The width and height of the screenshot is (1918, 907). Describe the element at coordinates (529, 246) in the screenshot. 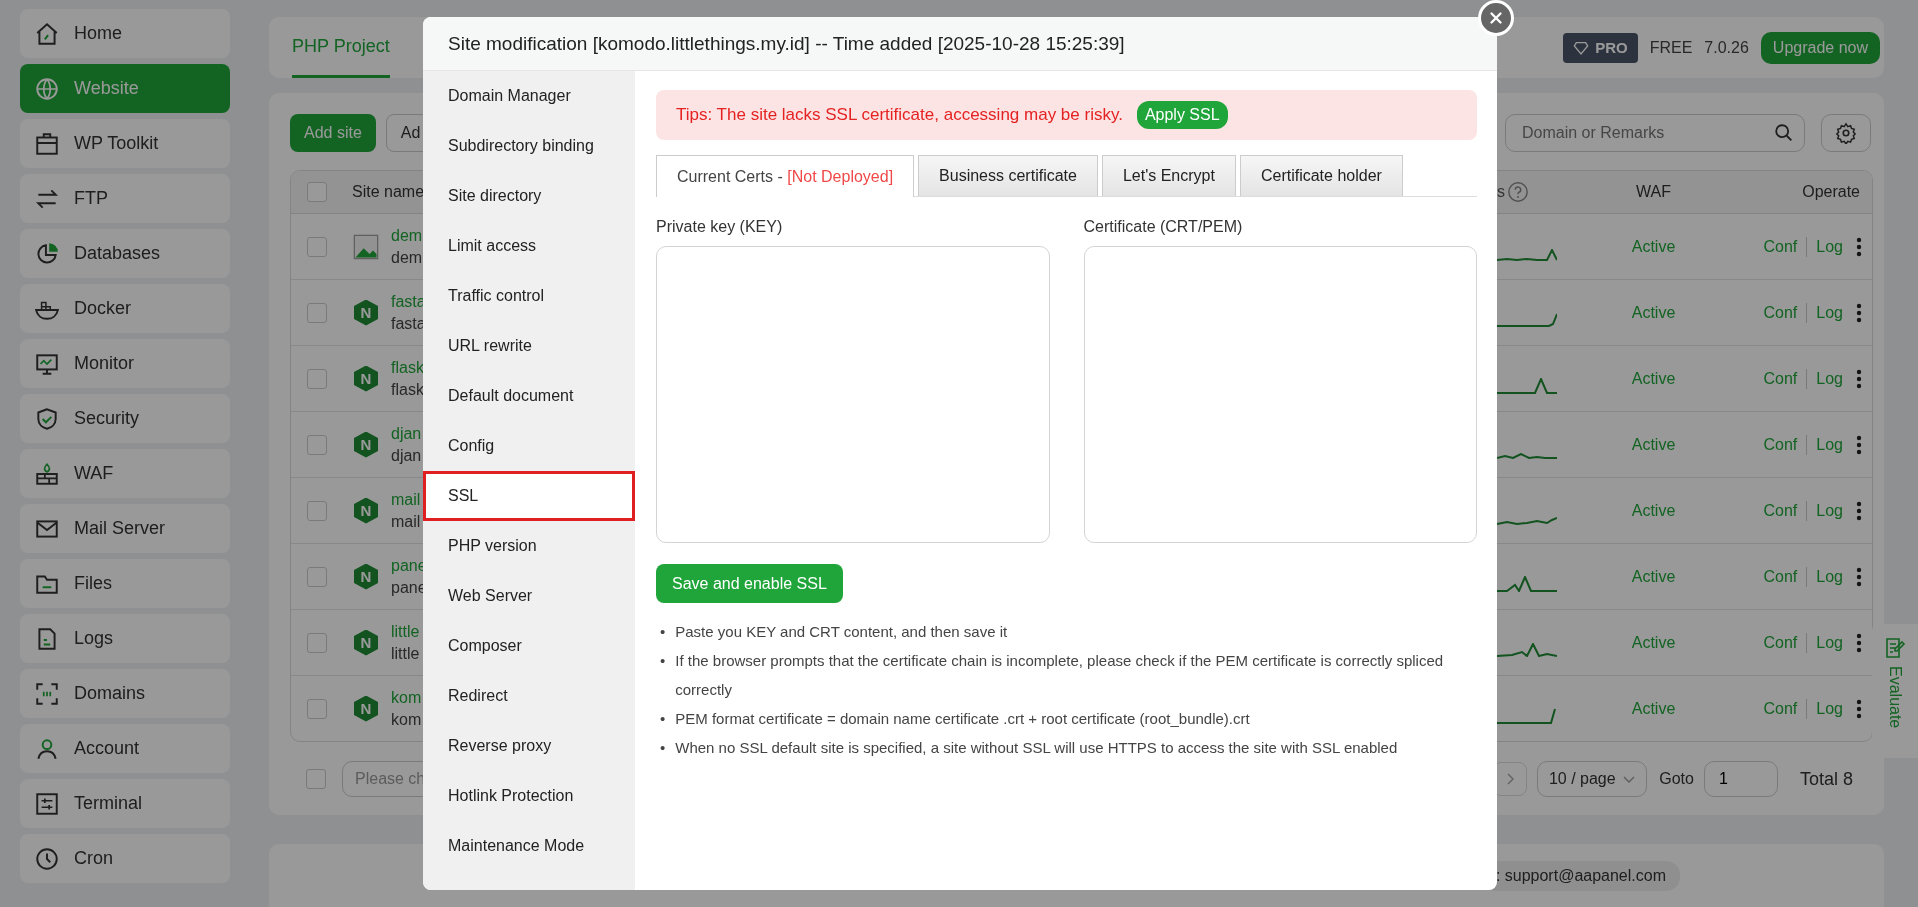

I see `settings-menu-item: Limit access` at that location.